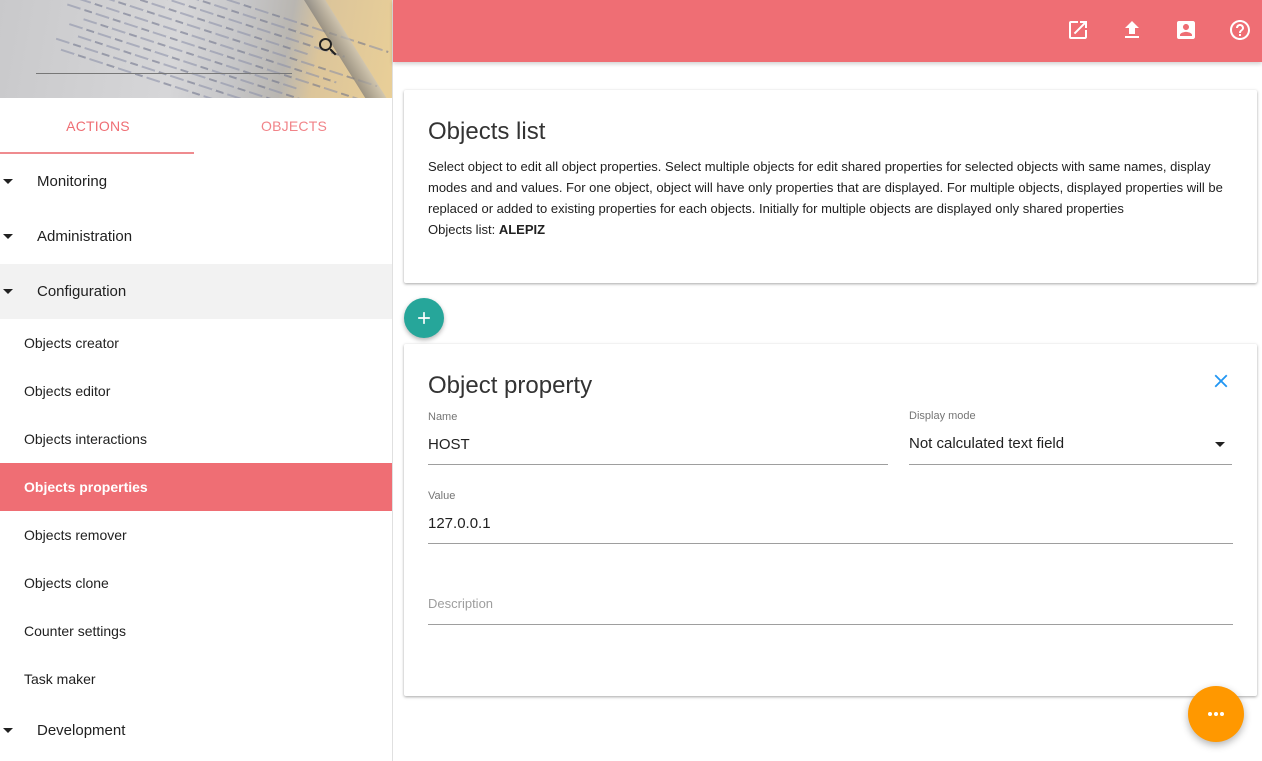  Describe the element at coordinates (830, 543) in the screenshot. I see `value-underline` at that location.